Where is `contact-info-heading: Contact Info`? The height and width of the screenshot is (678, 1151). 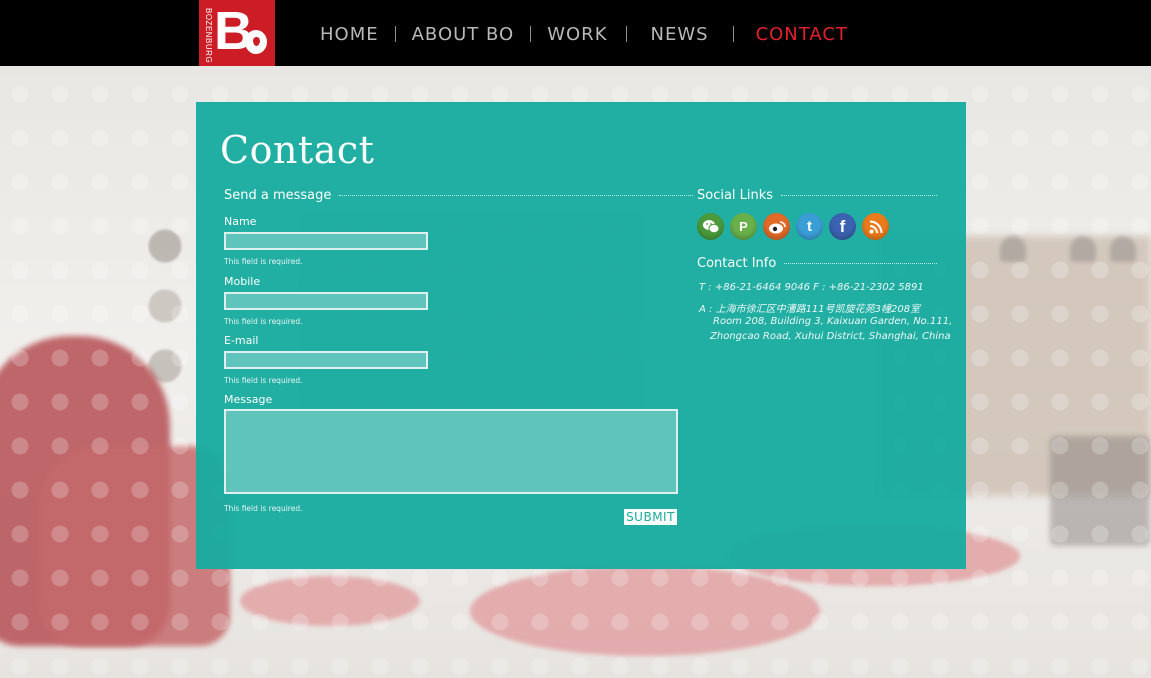
contact-info-heading: Contact Info is located at coordinates (817, 263).